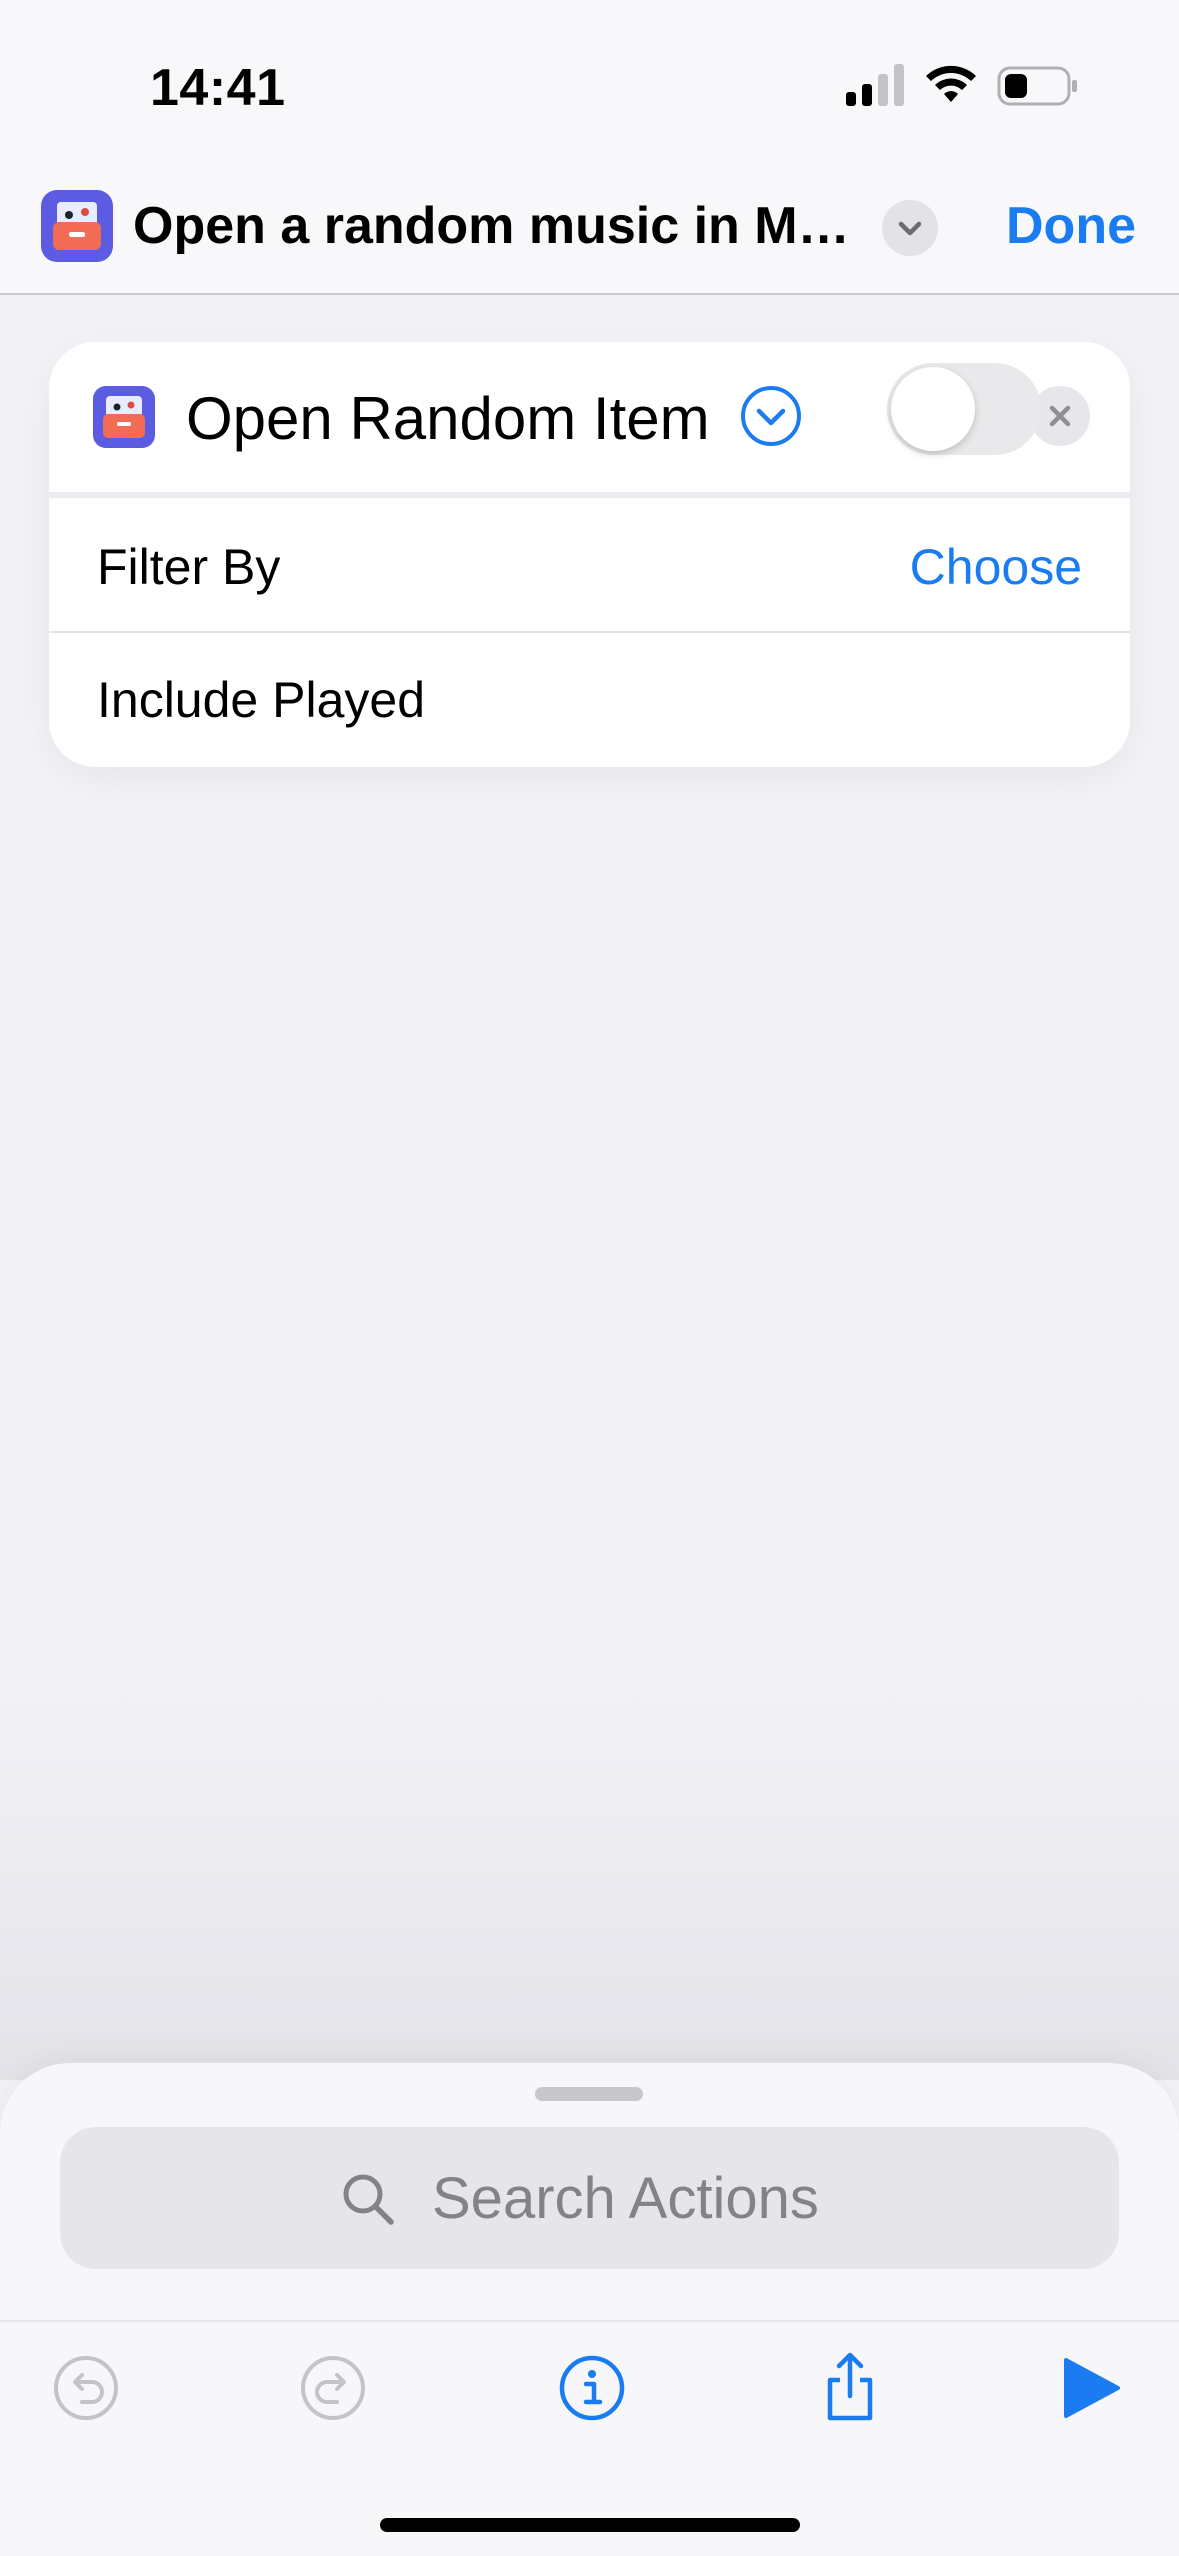 The width and height of the screenshot is (1179, 2556). What do you see at coordinates (850, 2388) in the screenshot?
I see `share-icon` at bounding box center [850, 2388].